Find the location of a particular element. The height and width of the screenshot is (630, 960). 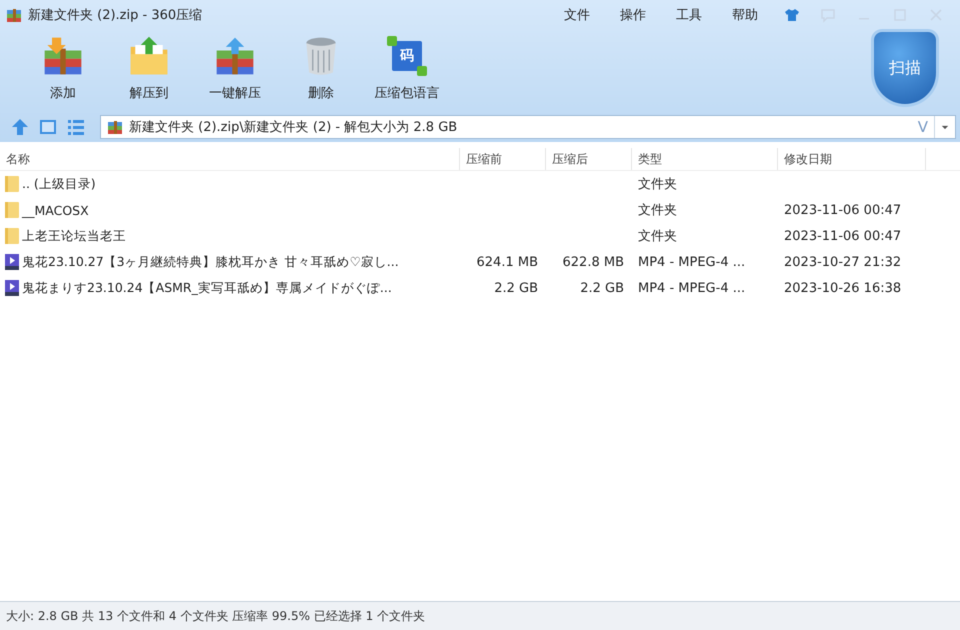

up-arrow-icon is located at coordinates (20, 127).